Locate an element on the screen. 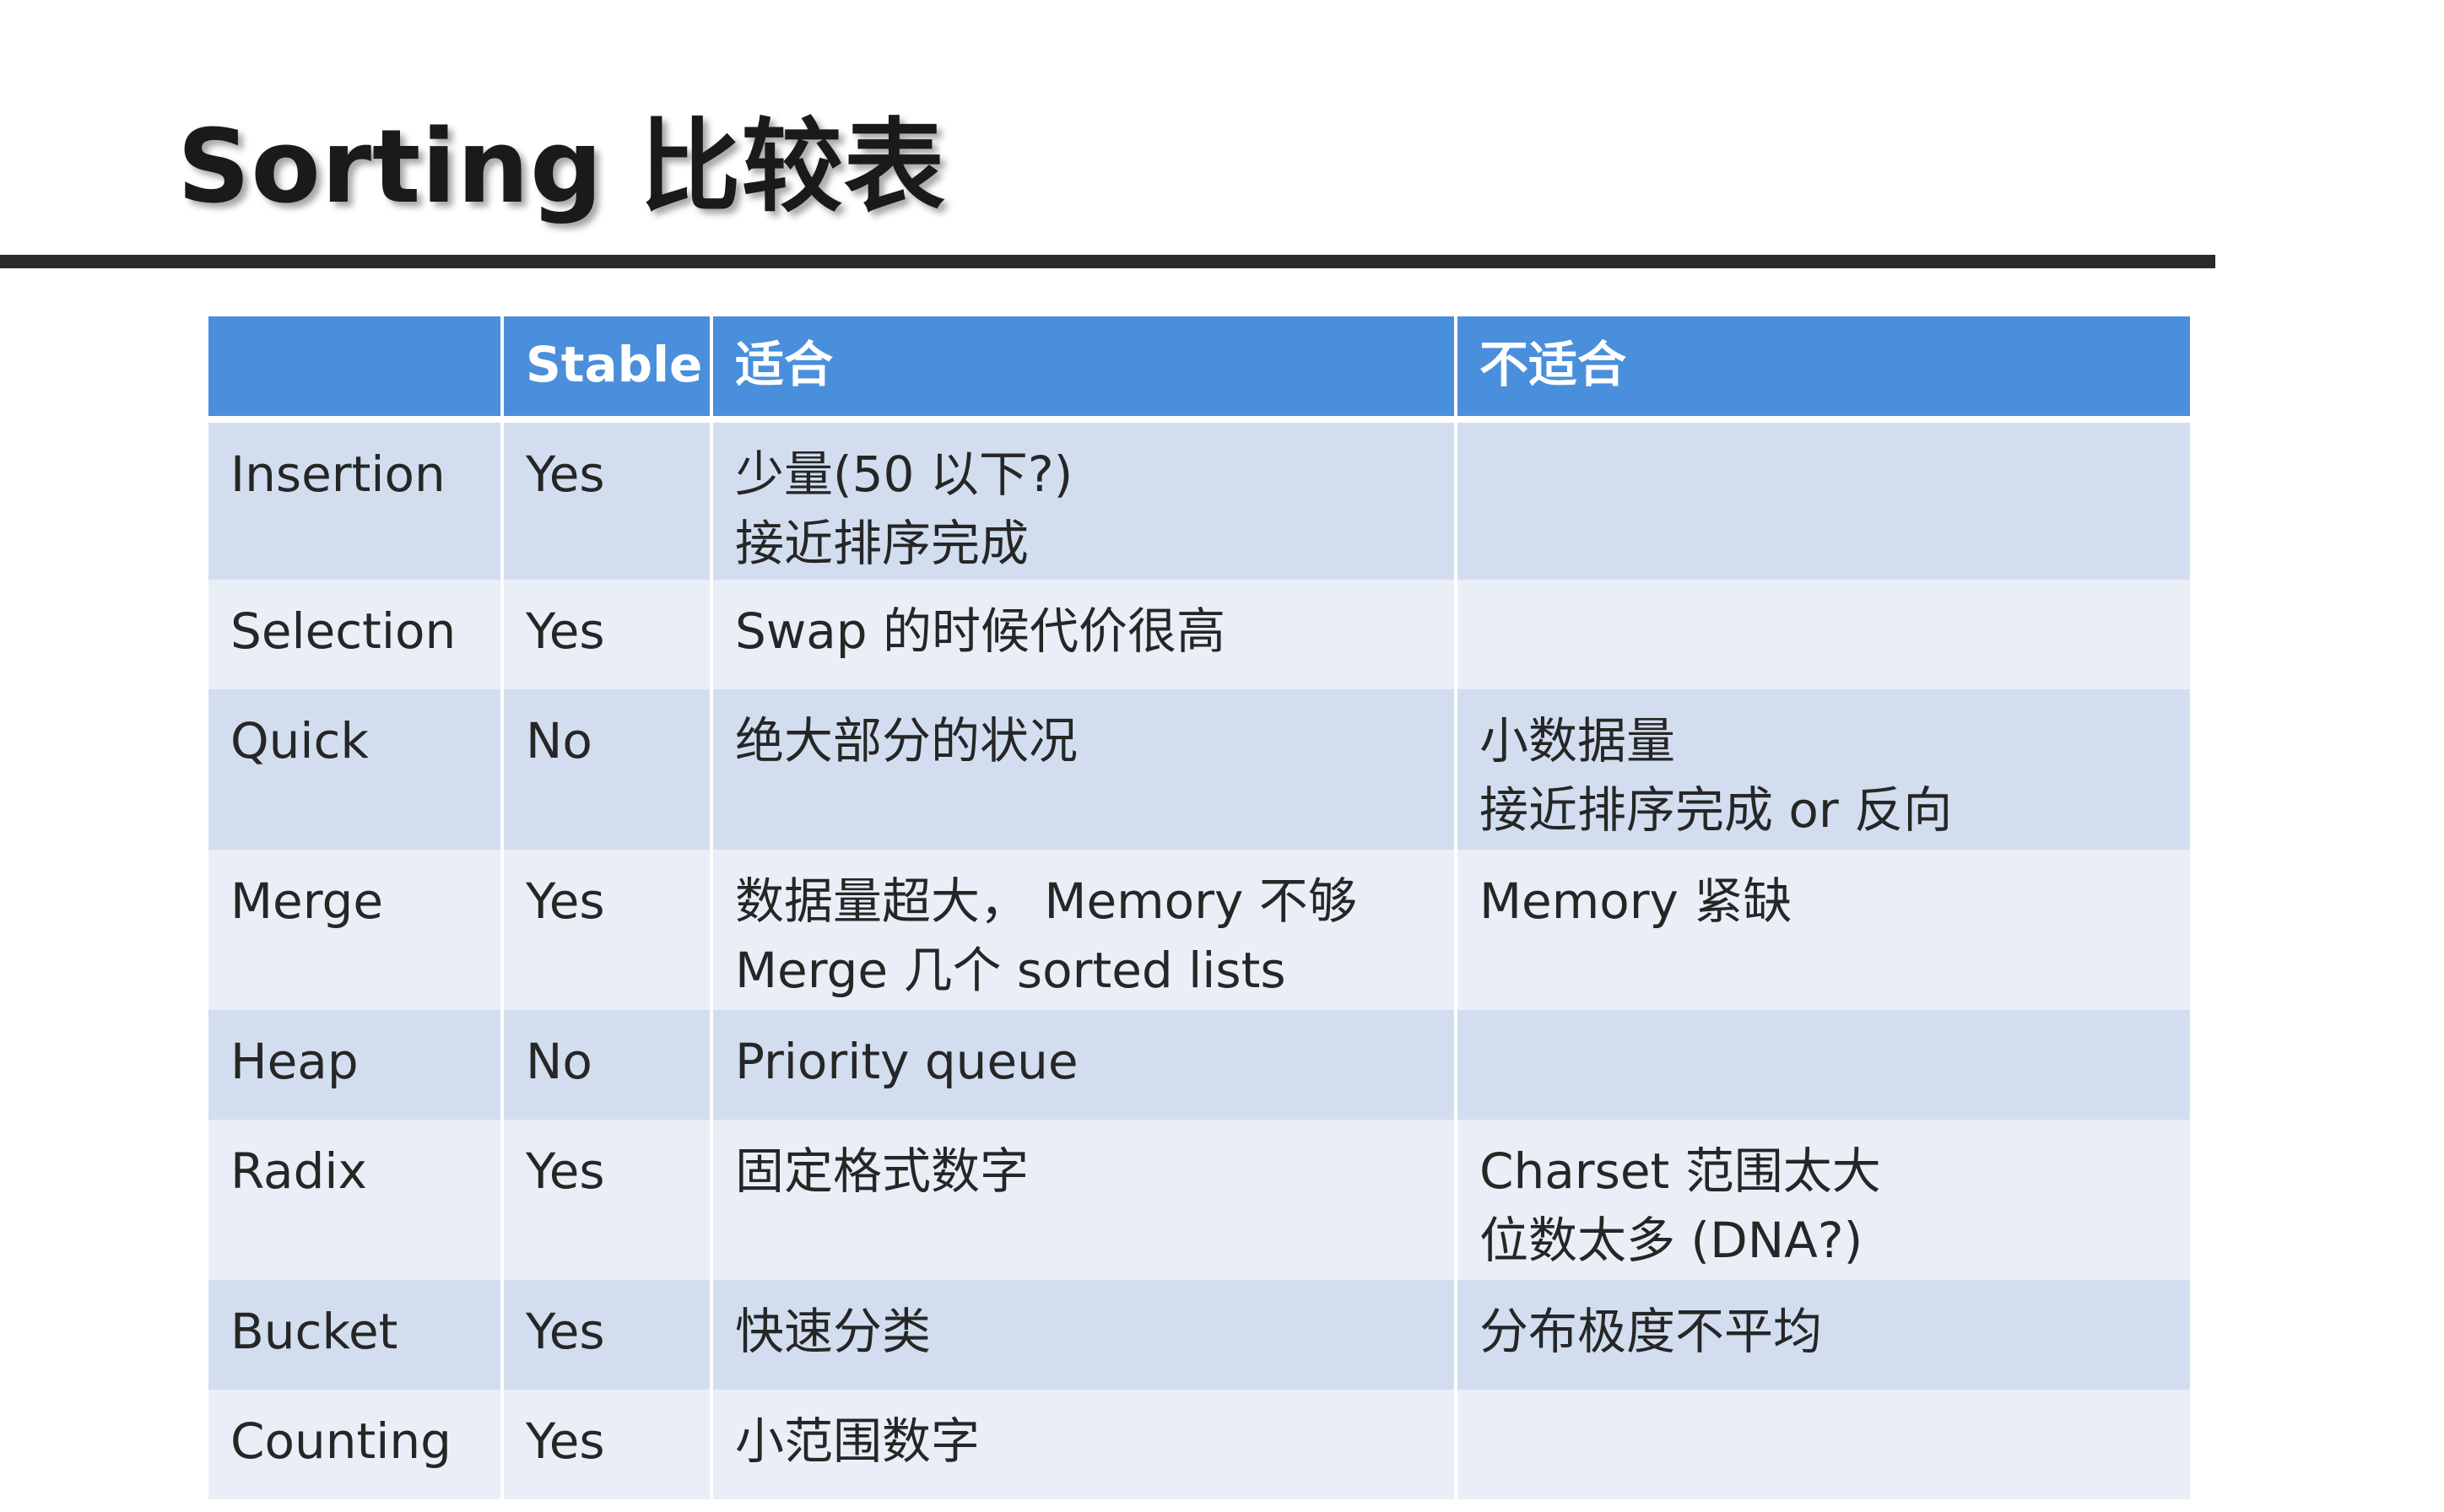  header-cell-algorithm is located at coordinates (356, 369).